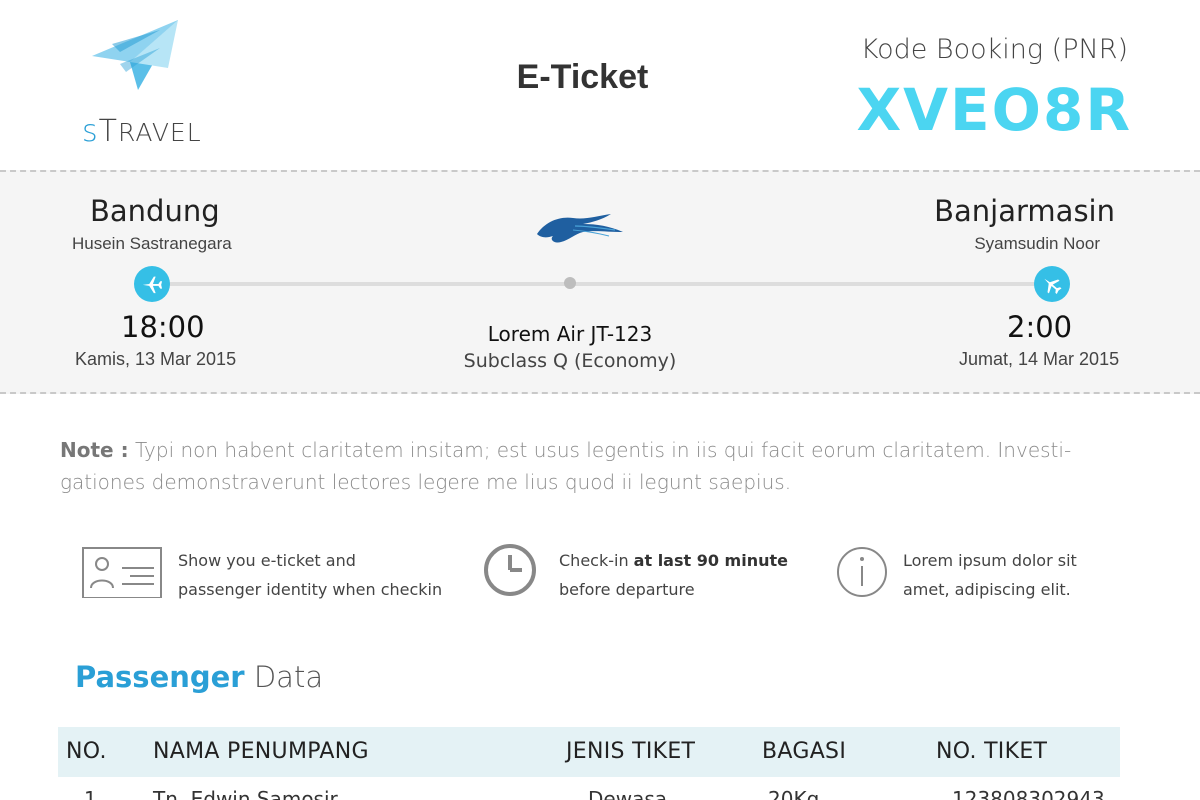  What do you see at coordinates (1039, 359) in the screenshot?
I see `arrival-date: Jumat, 14 Mar 2015` at bounding box center [1039, 359].